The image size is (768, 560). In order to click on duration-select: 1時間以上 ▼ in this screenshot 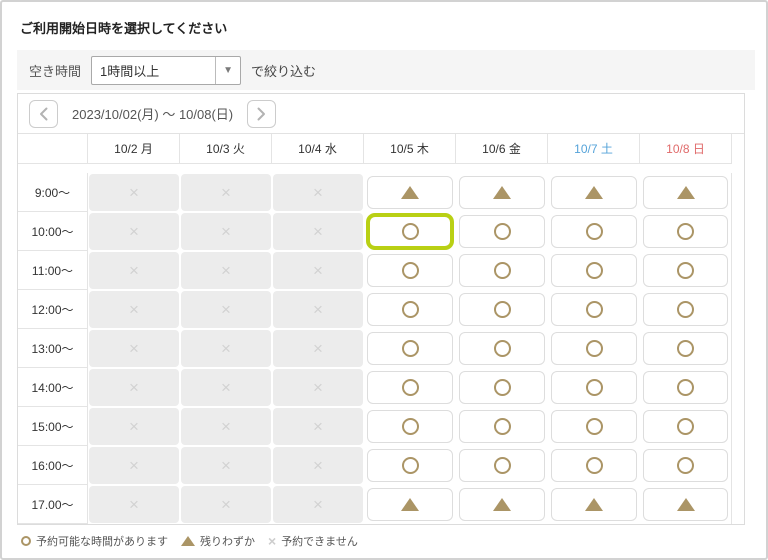, I will do `click(166, 70)`.